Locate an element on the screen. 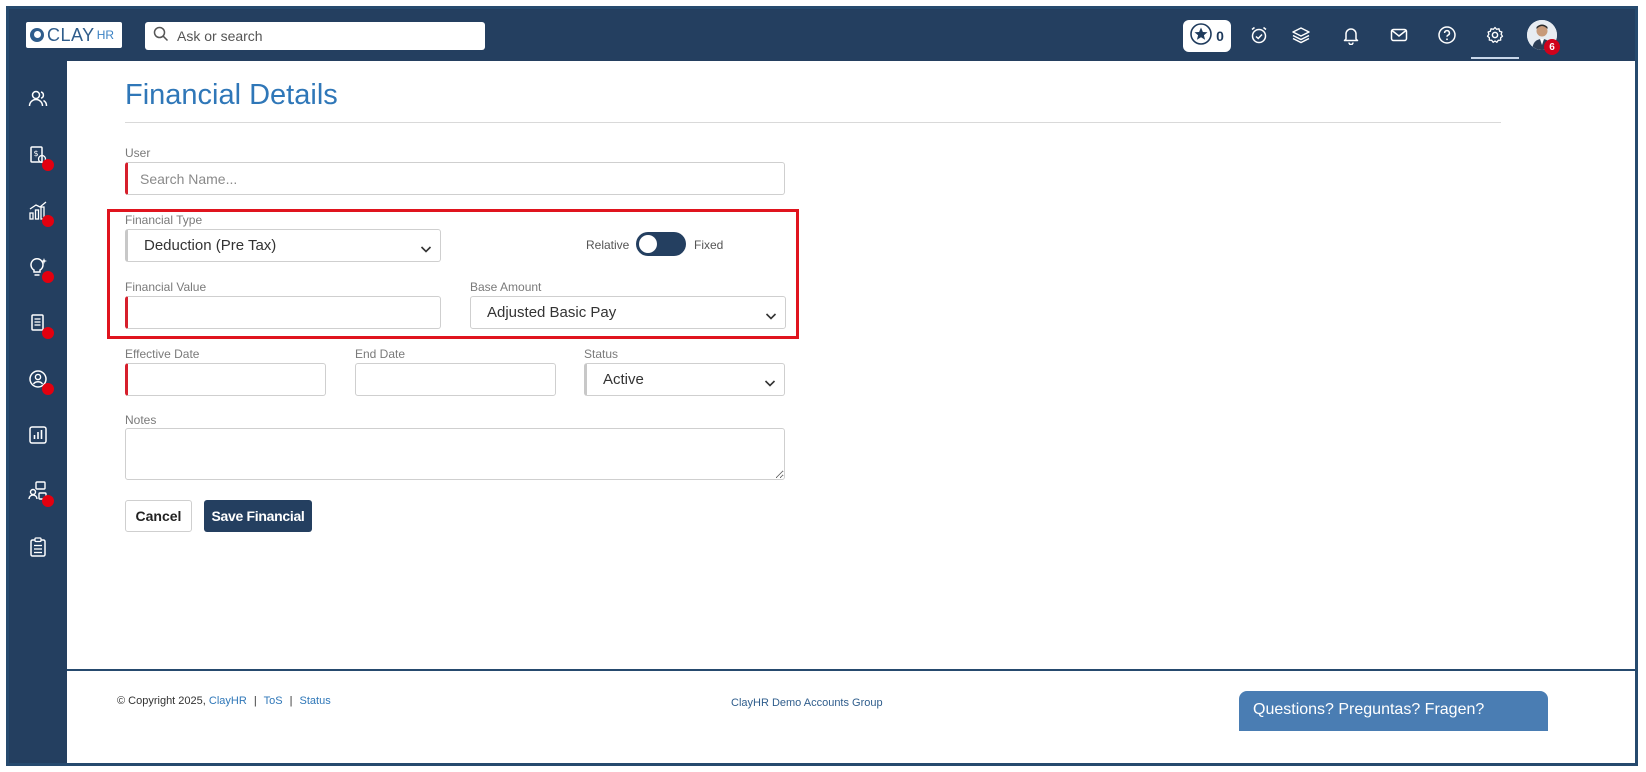 This screenshot has width=1646, height=772. sidebar-item-performance is located at coordinates (39, 213).